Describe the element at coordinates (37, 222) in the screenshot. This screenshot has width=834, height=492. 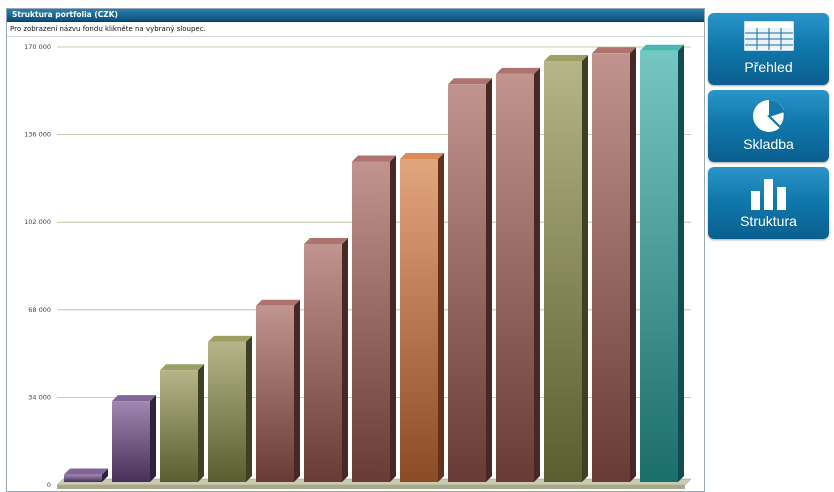
I see `y-tick-label: 102 000` at that location.